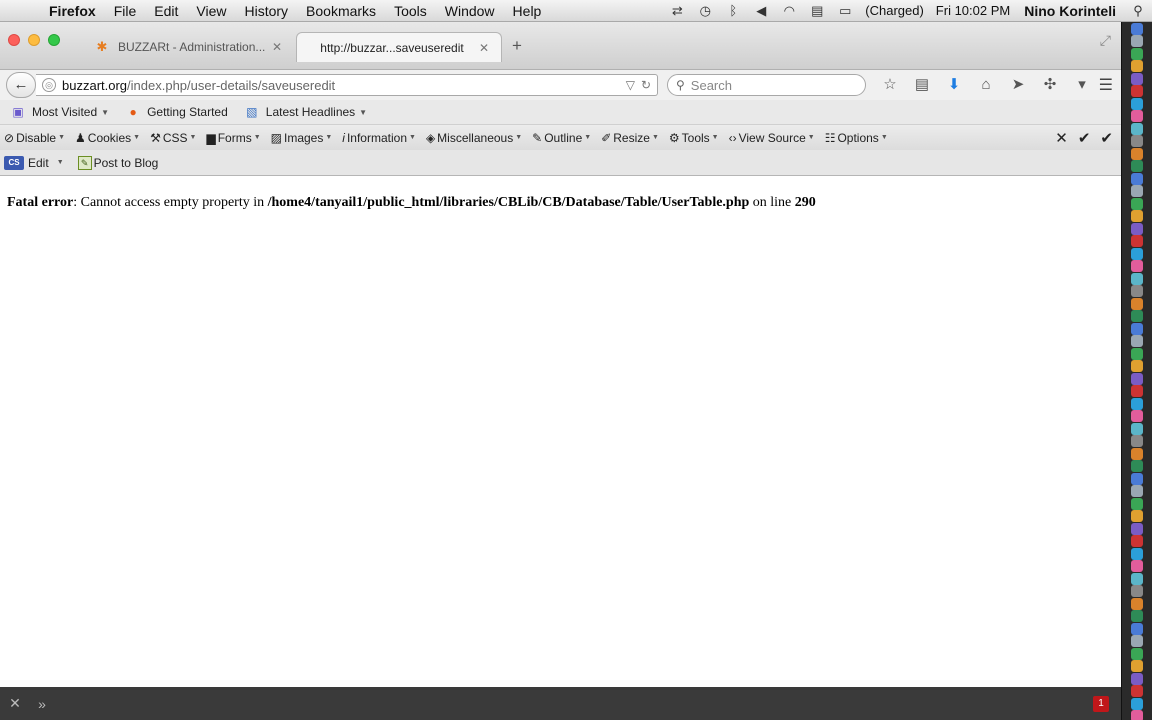 The width and height of the screenshot is (1152, 720). Describe the element at coordinates (60, 162) in the screenshot. I see `chevron-down-icon: ▼` at that location.